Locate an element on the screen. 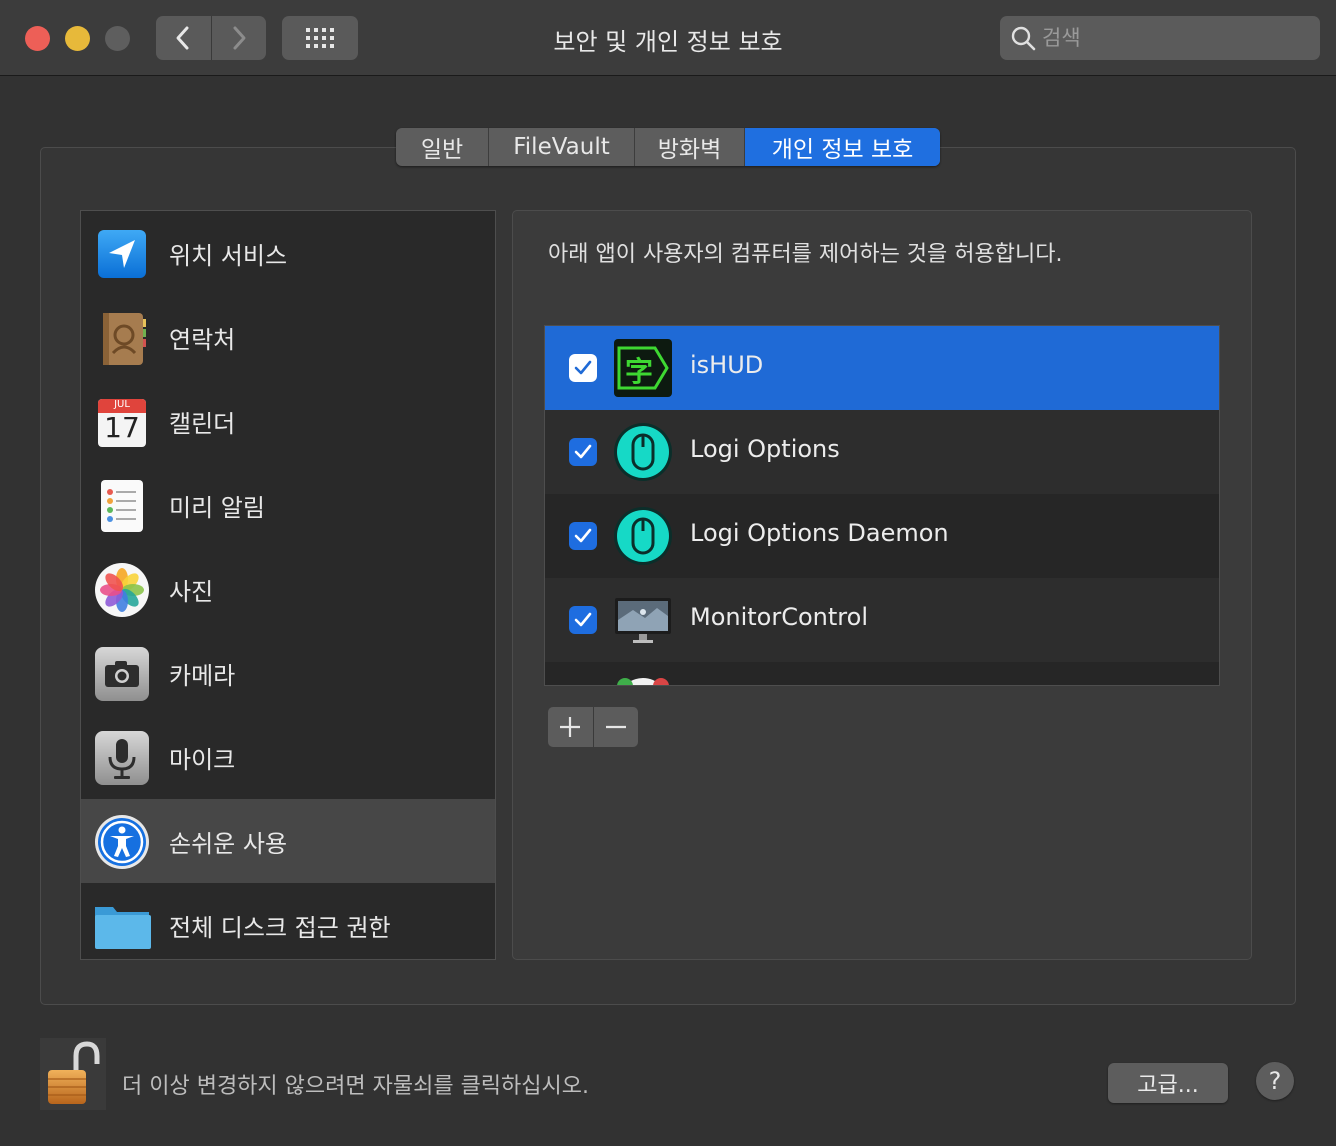 This screenshot has width=1336, height=1146. tab-bar: 일반 FileVault 방화벽 개인 정보 보호 is located at coordinates (668, 147).